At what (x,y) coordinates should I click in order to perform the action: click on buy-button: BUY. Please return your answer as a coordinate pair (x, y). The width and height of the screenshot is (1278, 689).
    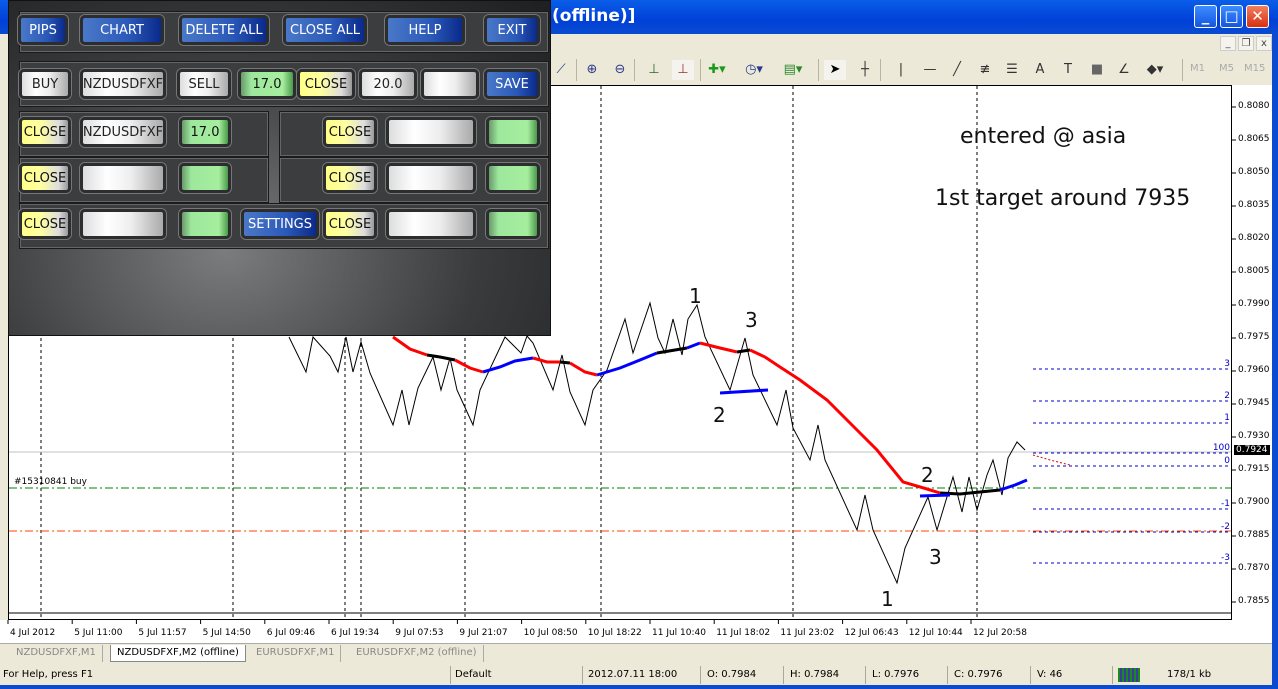
    Looking at the image, I should click on (45, 84).